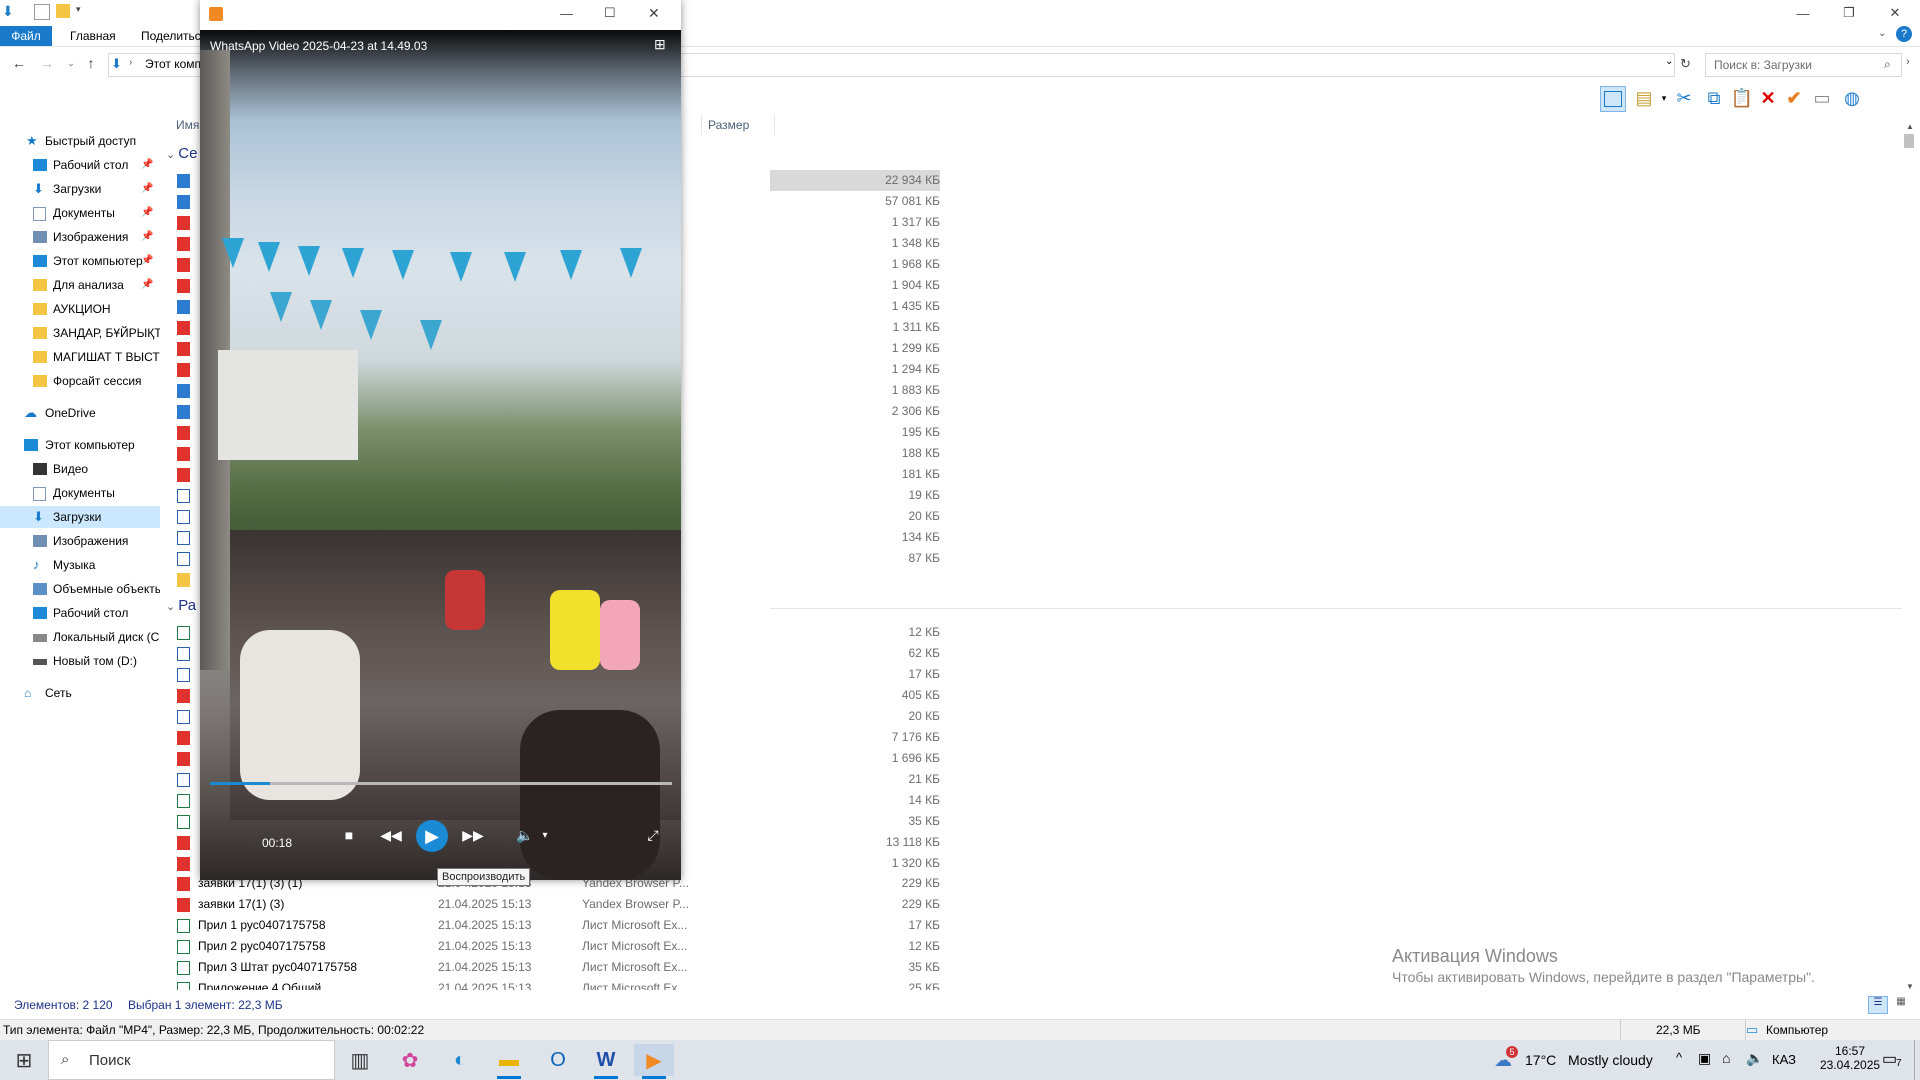 The height and width of the screenshot is (1080, 1920). What do you see at coordinates (91, 63) in the screenshot?
I see `up-arrow-icon: ↑` at bounding box center [91, 63].